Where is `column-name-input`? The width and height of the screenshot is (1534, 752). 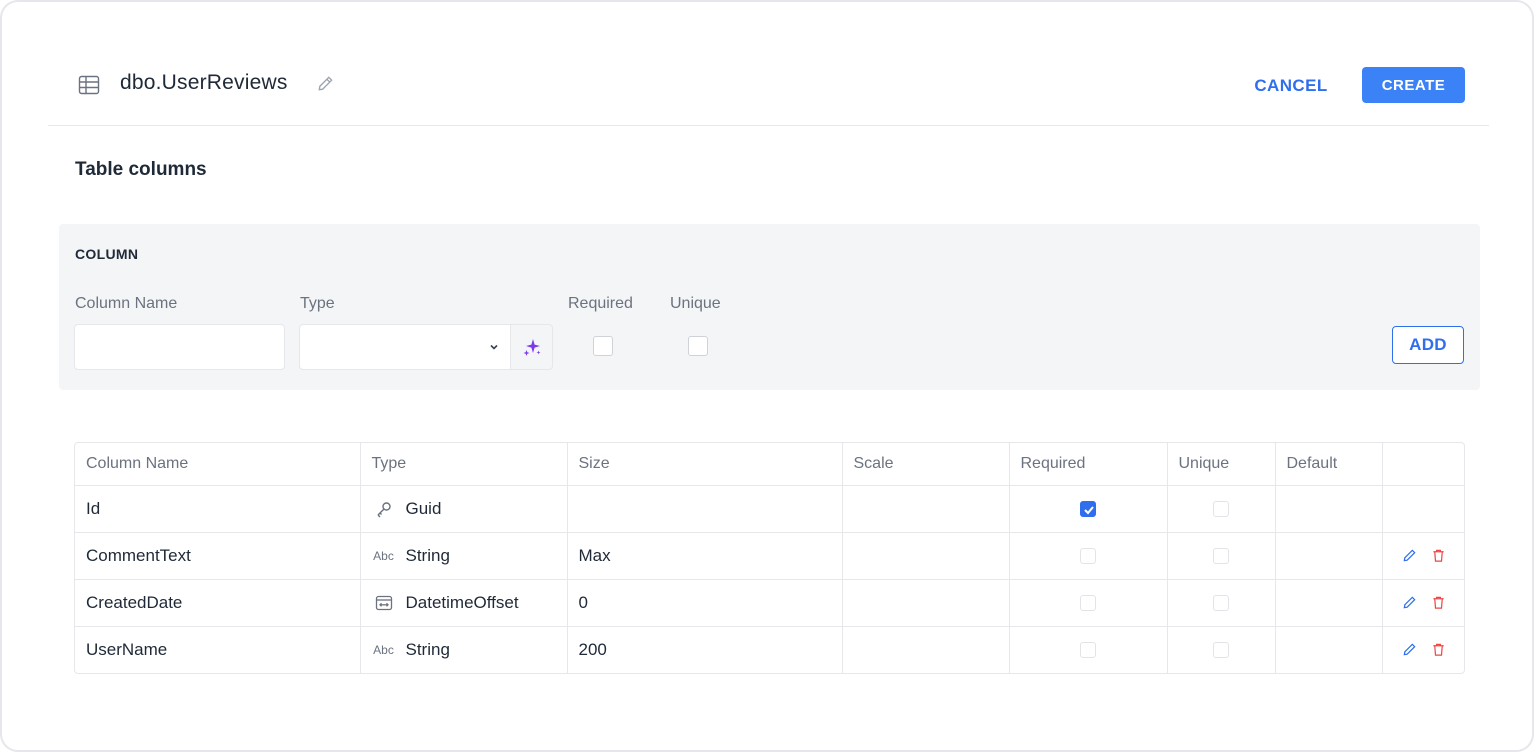
column-name-input is located at coordinates (179, 347).